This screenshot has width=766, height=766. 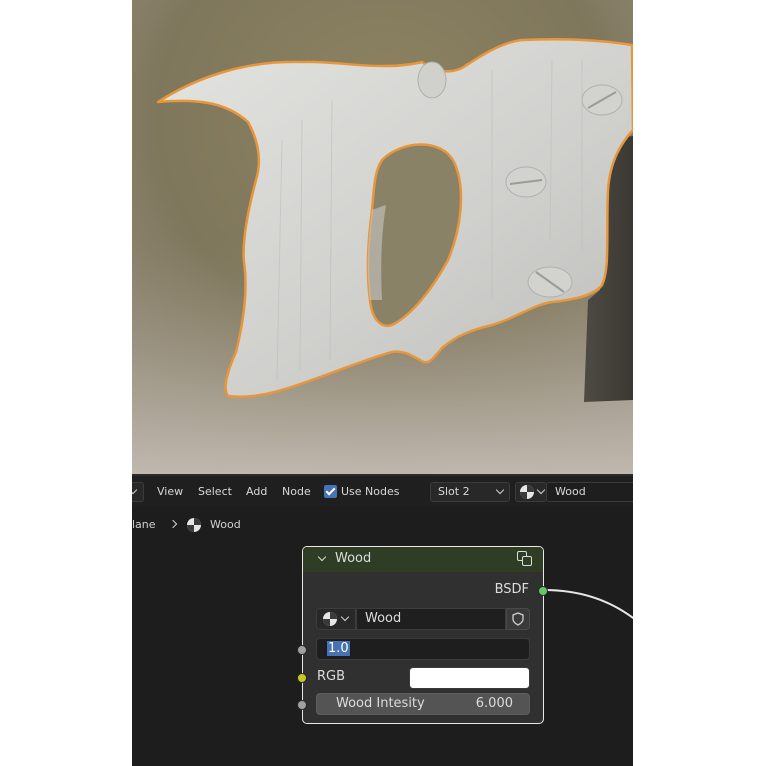 I want to click on node-material-name-text: Wood, so click(x=383, y=618).